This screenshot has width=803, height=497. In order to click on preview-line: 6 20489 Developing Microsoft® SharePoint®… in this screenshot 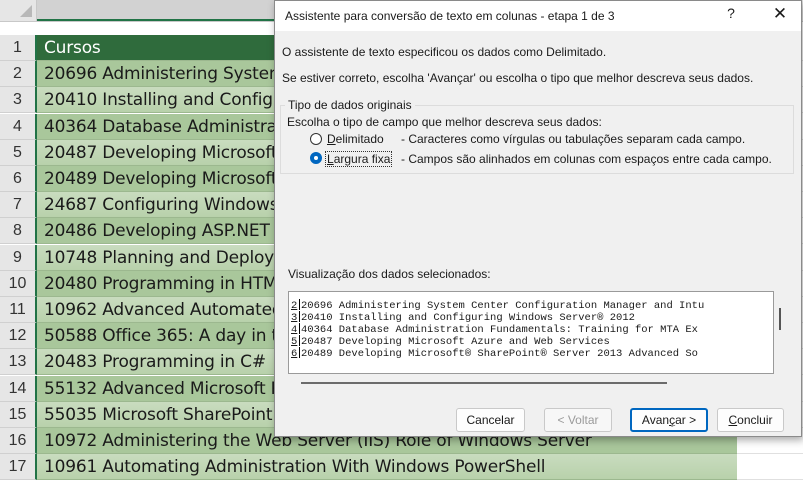, I will do `click(494, 353)`.